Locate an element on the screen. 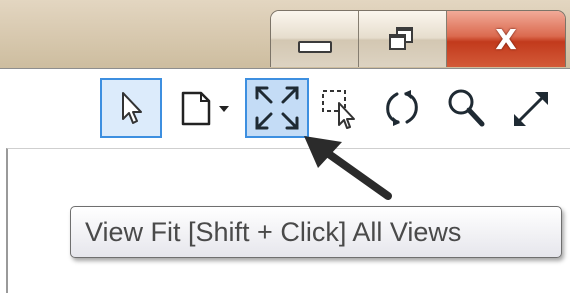  view-fit-tool-button is located at coordinates (277, 108).